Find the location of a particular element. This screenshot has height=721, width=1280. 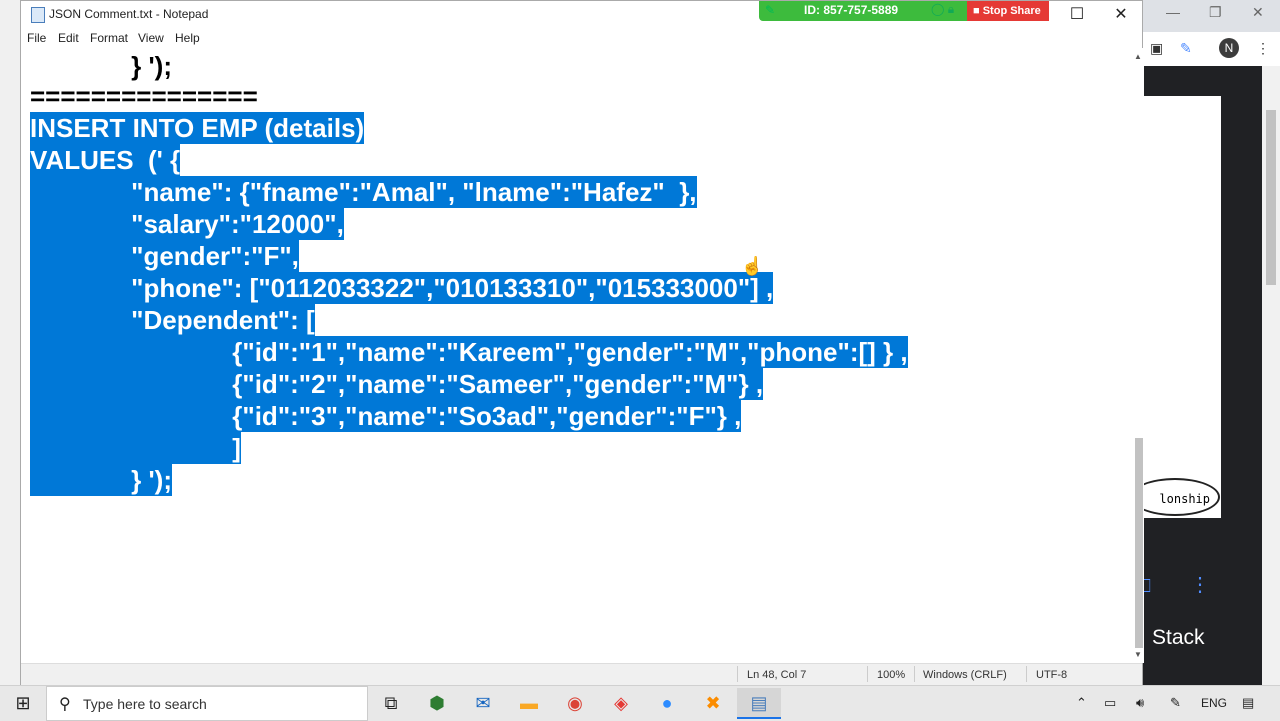

menu-format: Format is located at coordinates (109, 38).